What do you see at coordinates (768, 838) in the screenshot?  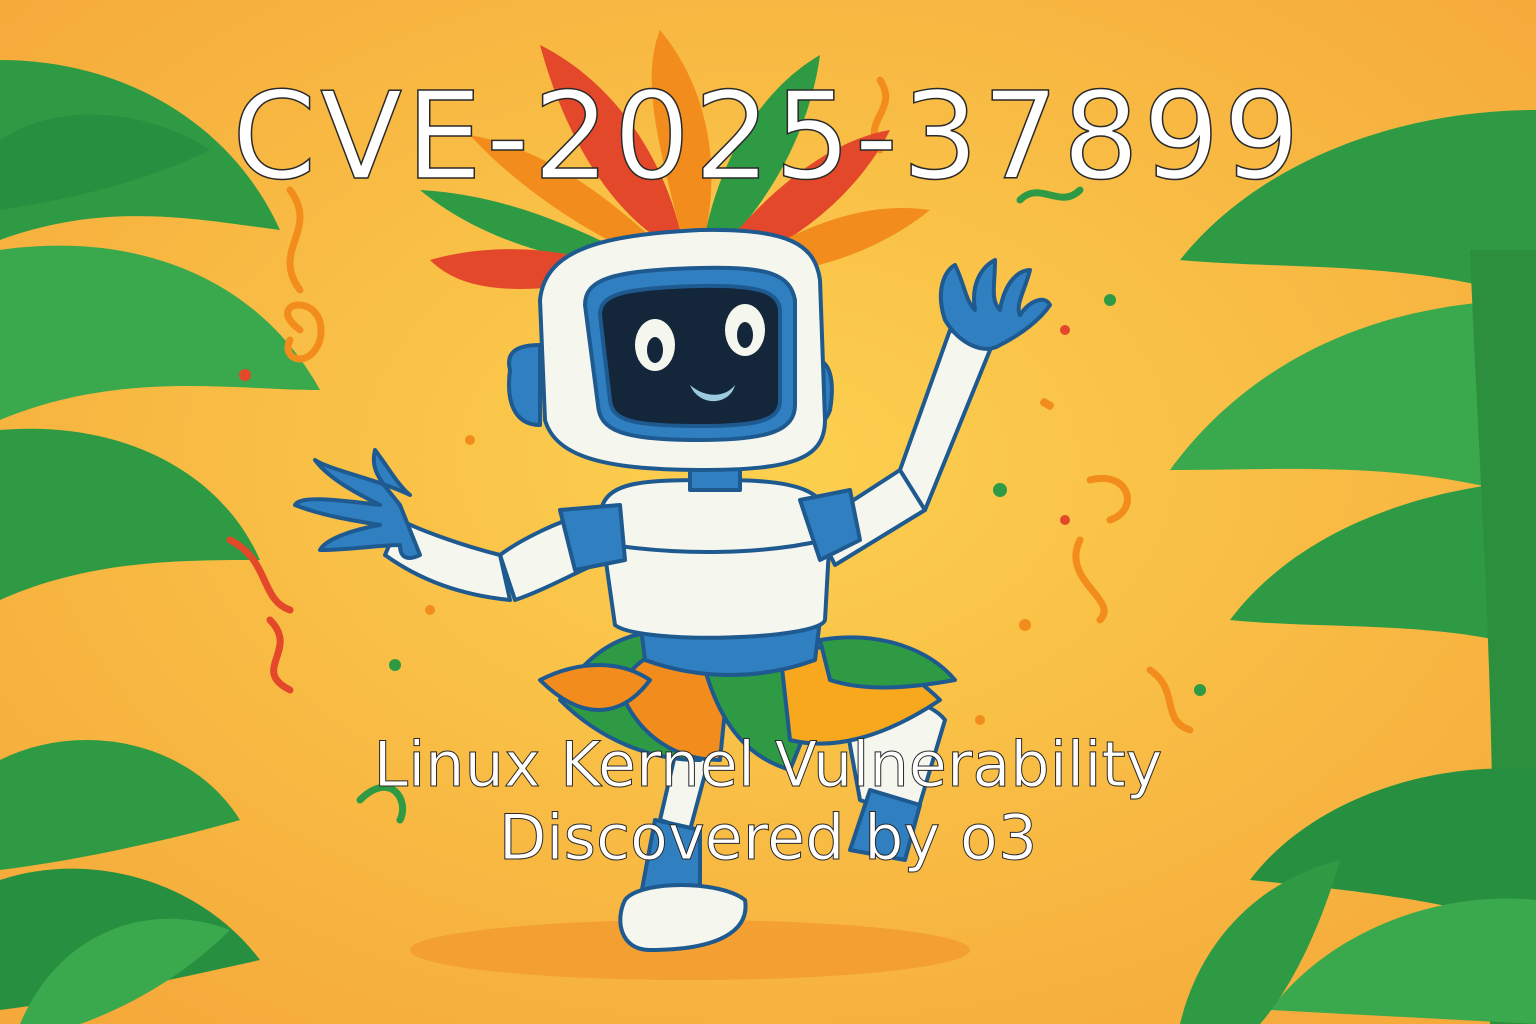 I see `subtitle-line-2: Discovered by o3` at bounding box center [768, 838].